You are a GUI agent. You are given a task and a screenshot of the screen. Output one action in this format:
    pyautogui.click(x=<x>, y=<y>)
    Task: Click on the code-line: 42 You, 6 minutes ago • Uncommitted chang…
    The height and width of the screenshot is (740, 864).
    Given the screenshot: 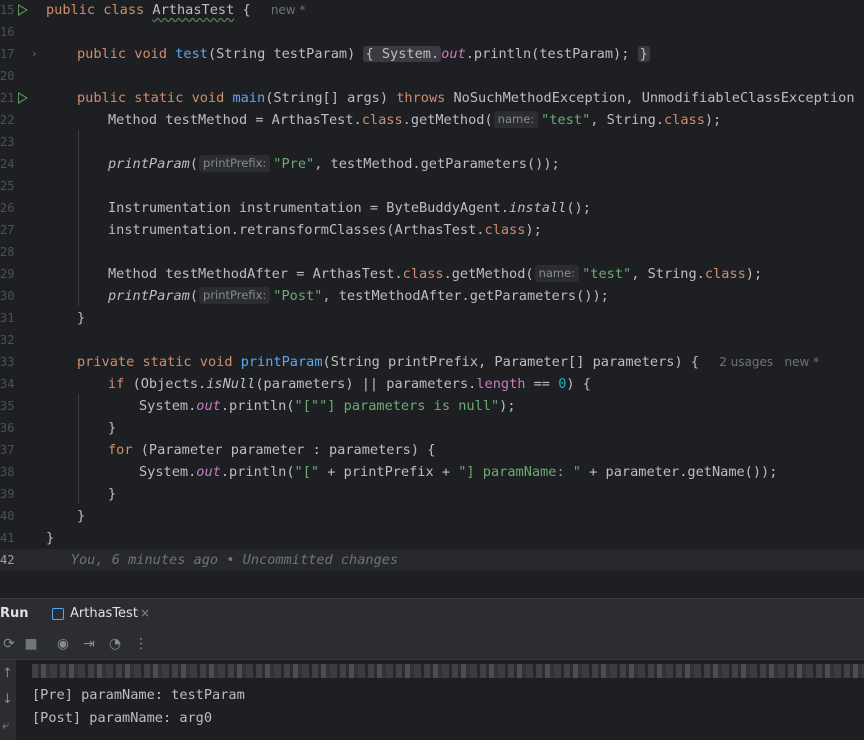 What is the action you would take?
    pyautogui.click(x=432, y=560)
    